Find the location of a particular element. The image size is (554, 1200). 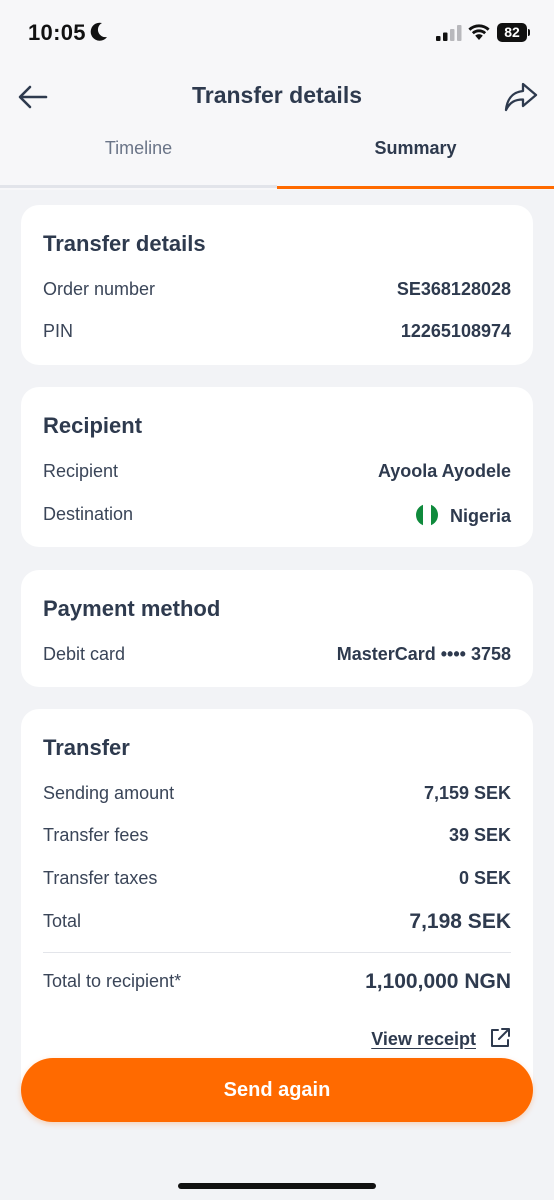

battery-tip is located at coordinates (529, 32).